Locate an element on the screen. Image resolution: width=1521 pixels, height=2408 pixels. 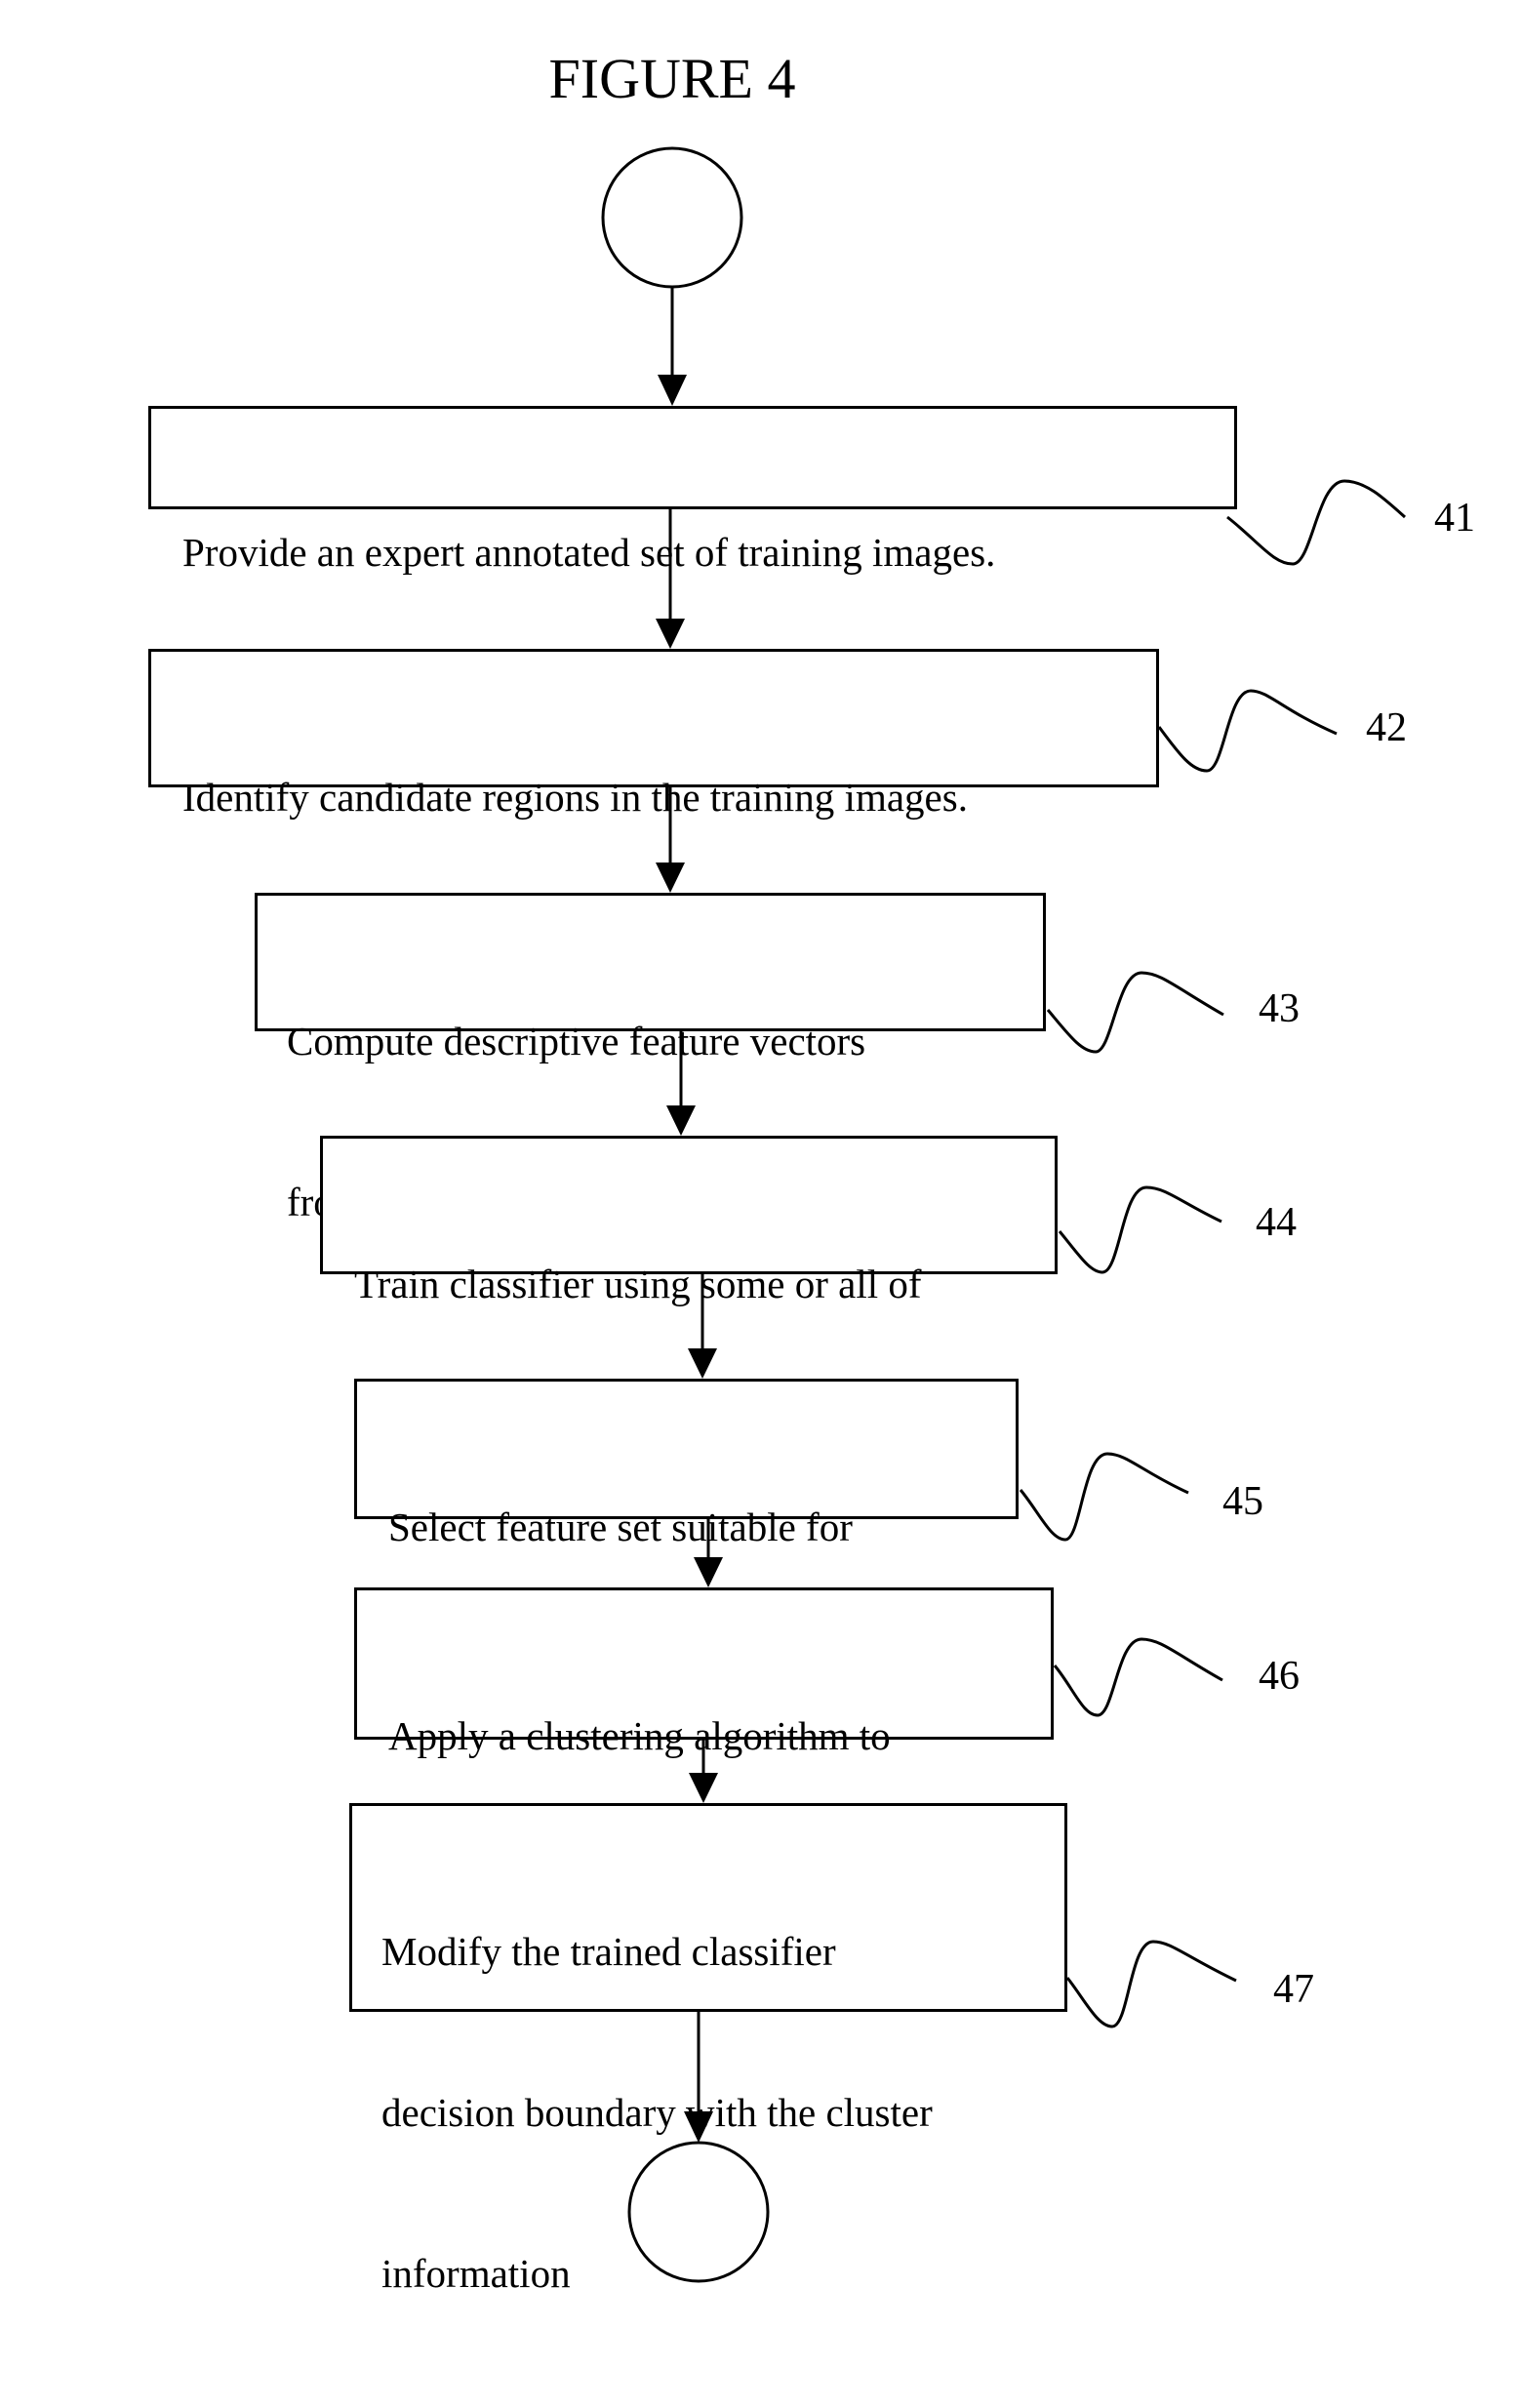
step-line: Train classifier using some or all of is located at coordinates (638, 1284).